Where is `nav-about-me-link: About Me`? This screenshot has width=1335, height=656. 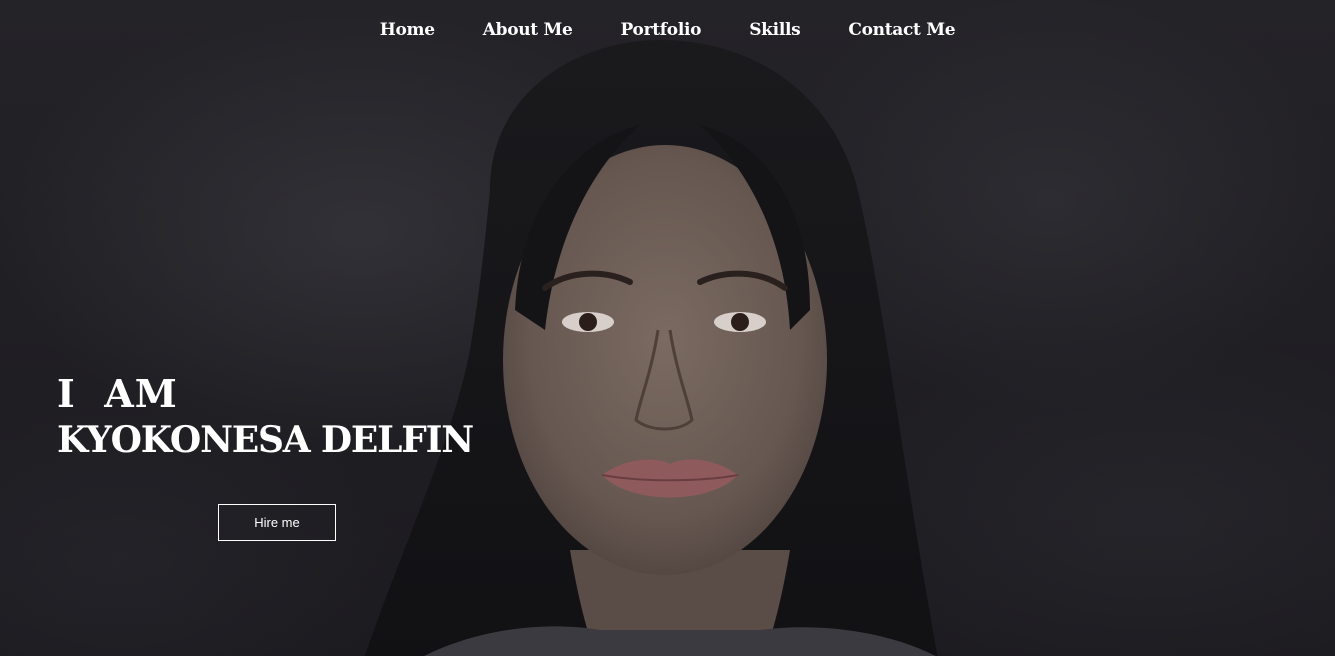 nav-about-me-link: About Me is located at coordinates (528, 30).